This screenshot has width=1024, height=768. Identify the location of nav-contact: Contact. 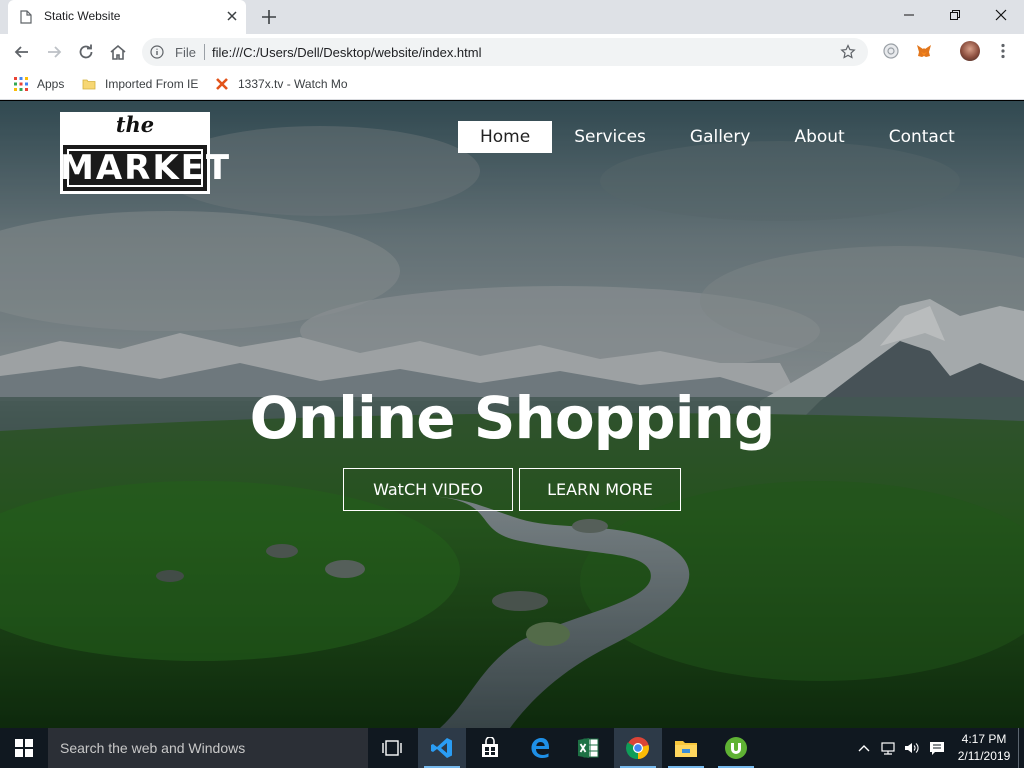
(922, 137).